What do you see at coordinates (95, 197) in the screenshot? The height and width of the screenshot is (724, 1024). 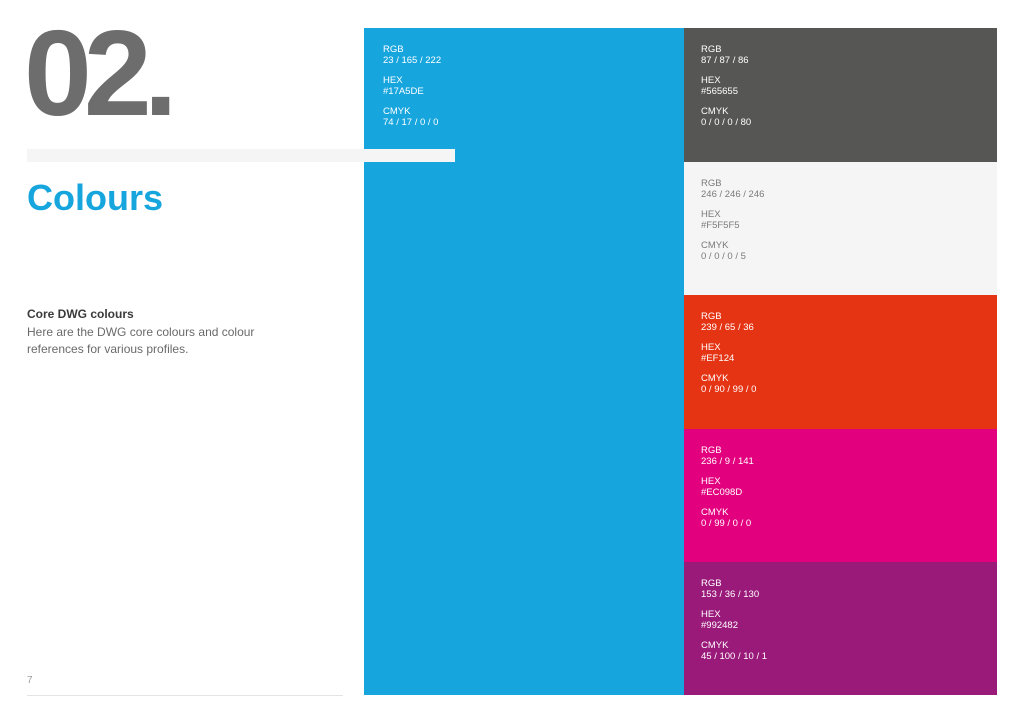 I see `page-title: Colours` at bounding box center [95, 197].